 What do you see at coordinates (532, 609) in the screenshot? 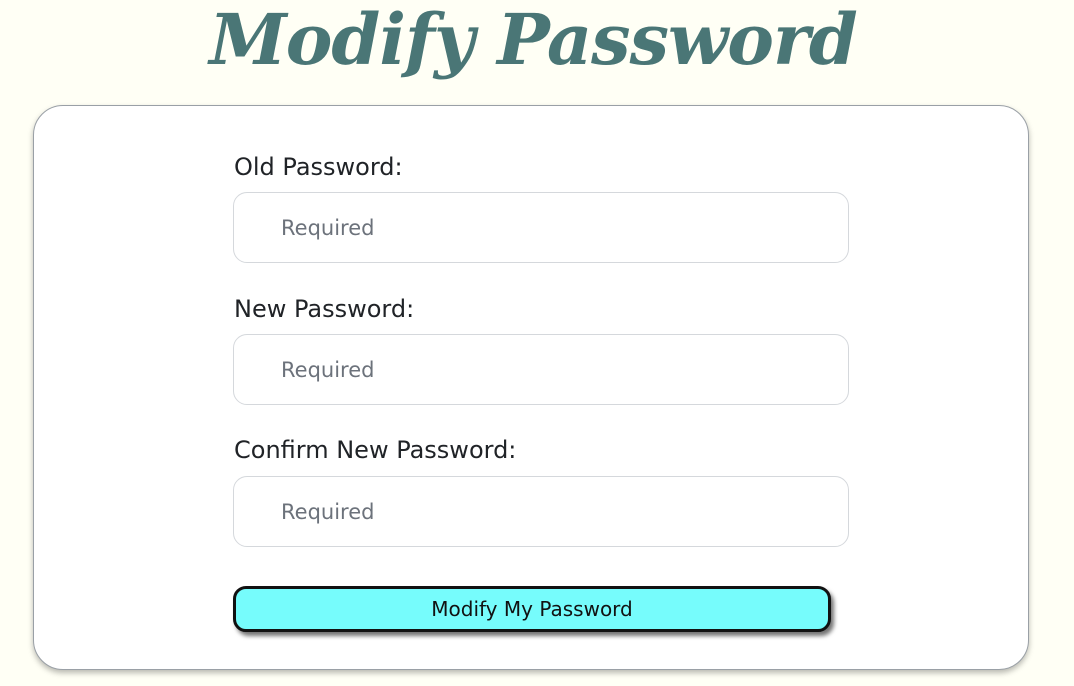
I see `modify-password-button: Modify My Password` at bounding box center [532, 609].